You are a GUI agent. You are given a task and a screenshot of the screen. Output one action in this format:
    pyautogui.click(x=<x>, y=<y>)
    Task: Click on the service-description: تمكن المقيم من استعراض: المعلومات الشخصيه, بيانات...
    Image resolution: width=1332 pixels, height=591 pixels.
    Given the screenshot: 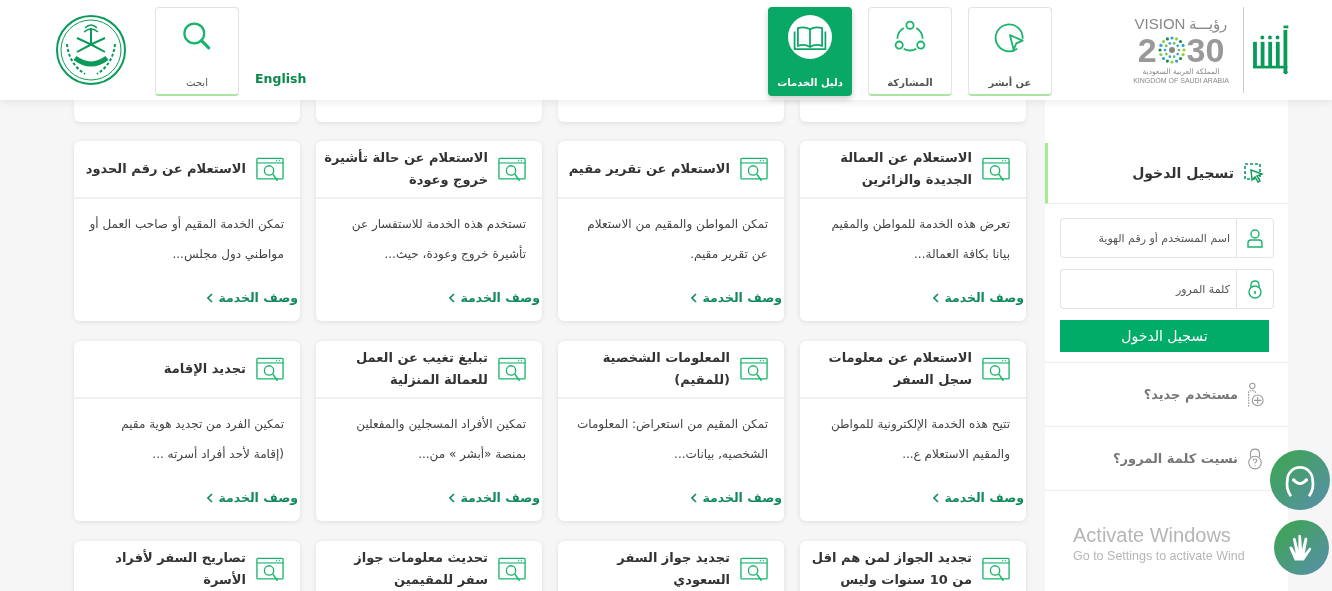 What is the action you would take?
    pyautogui.click(x=671, y=439)
    